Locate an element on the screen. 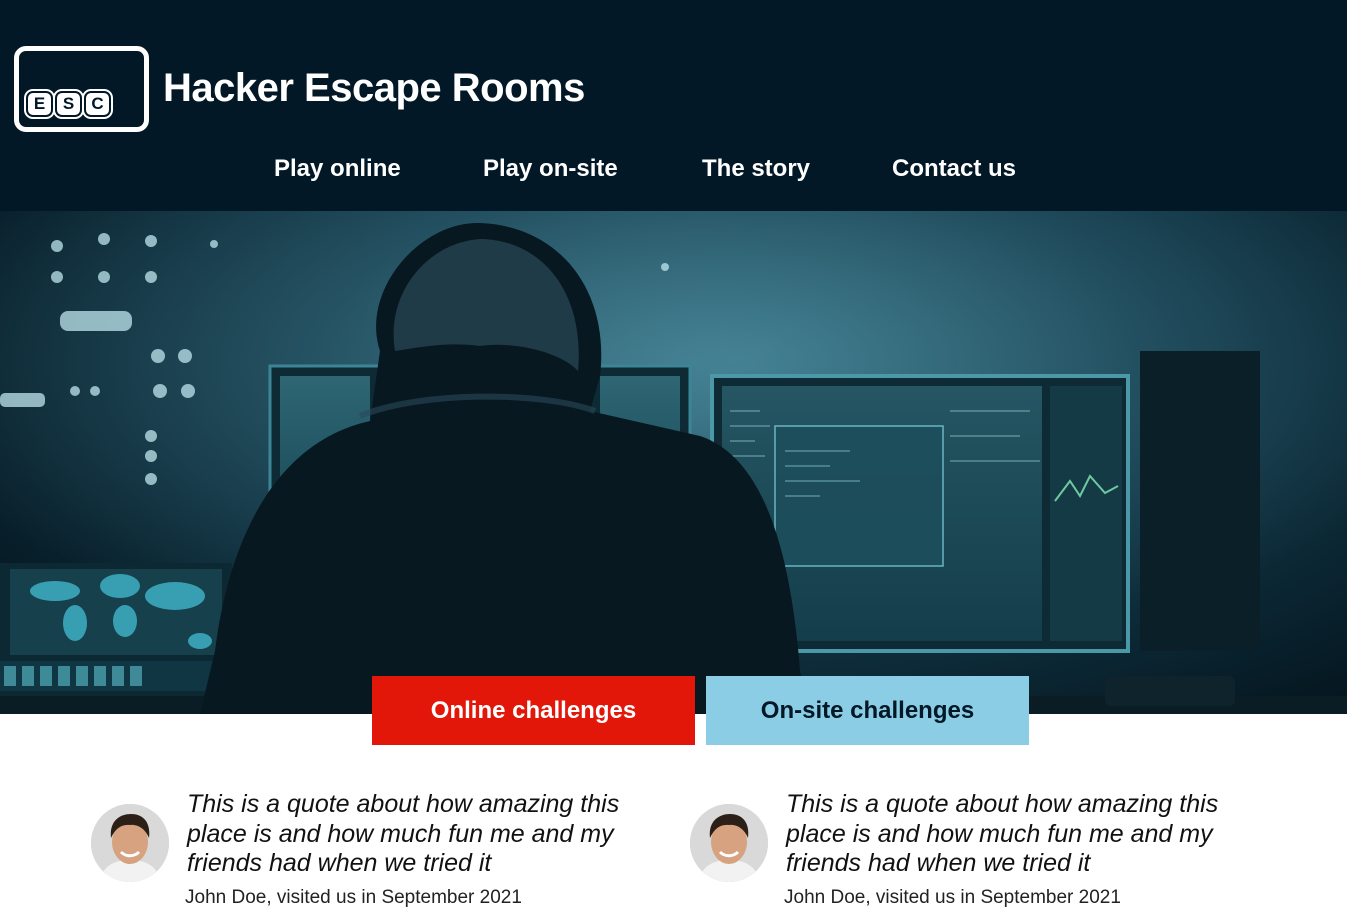 The image size is (1347, 910). logo-key-c: C is located at coordinates (97, 104).